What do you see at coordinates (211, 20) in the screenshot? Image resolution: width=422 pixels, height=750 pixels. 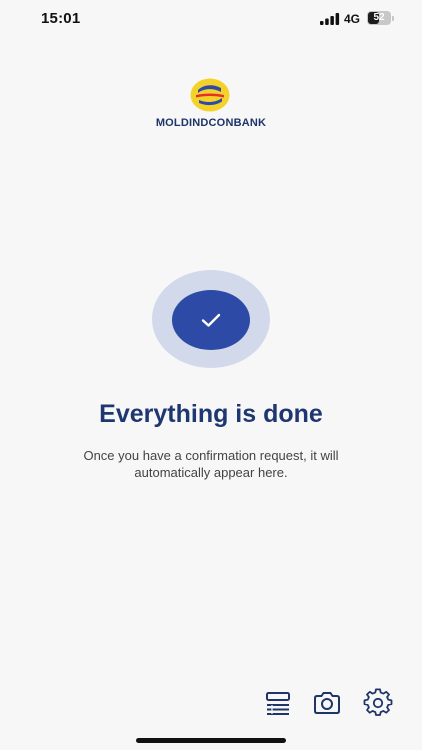 I see `status-bar: 15:01 4G 52` at bounding box center [211, 20].